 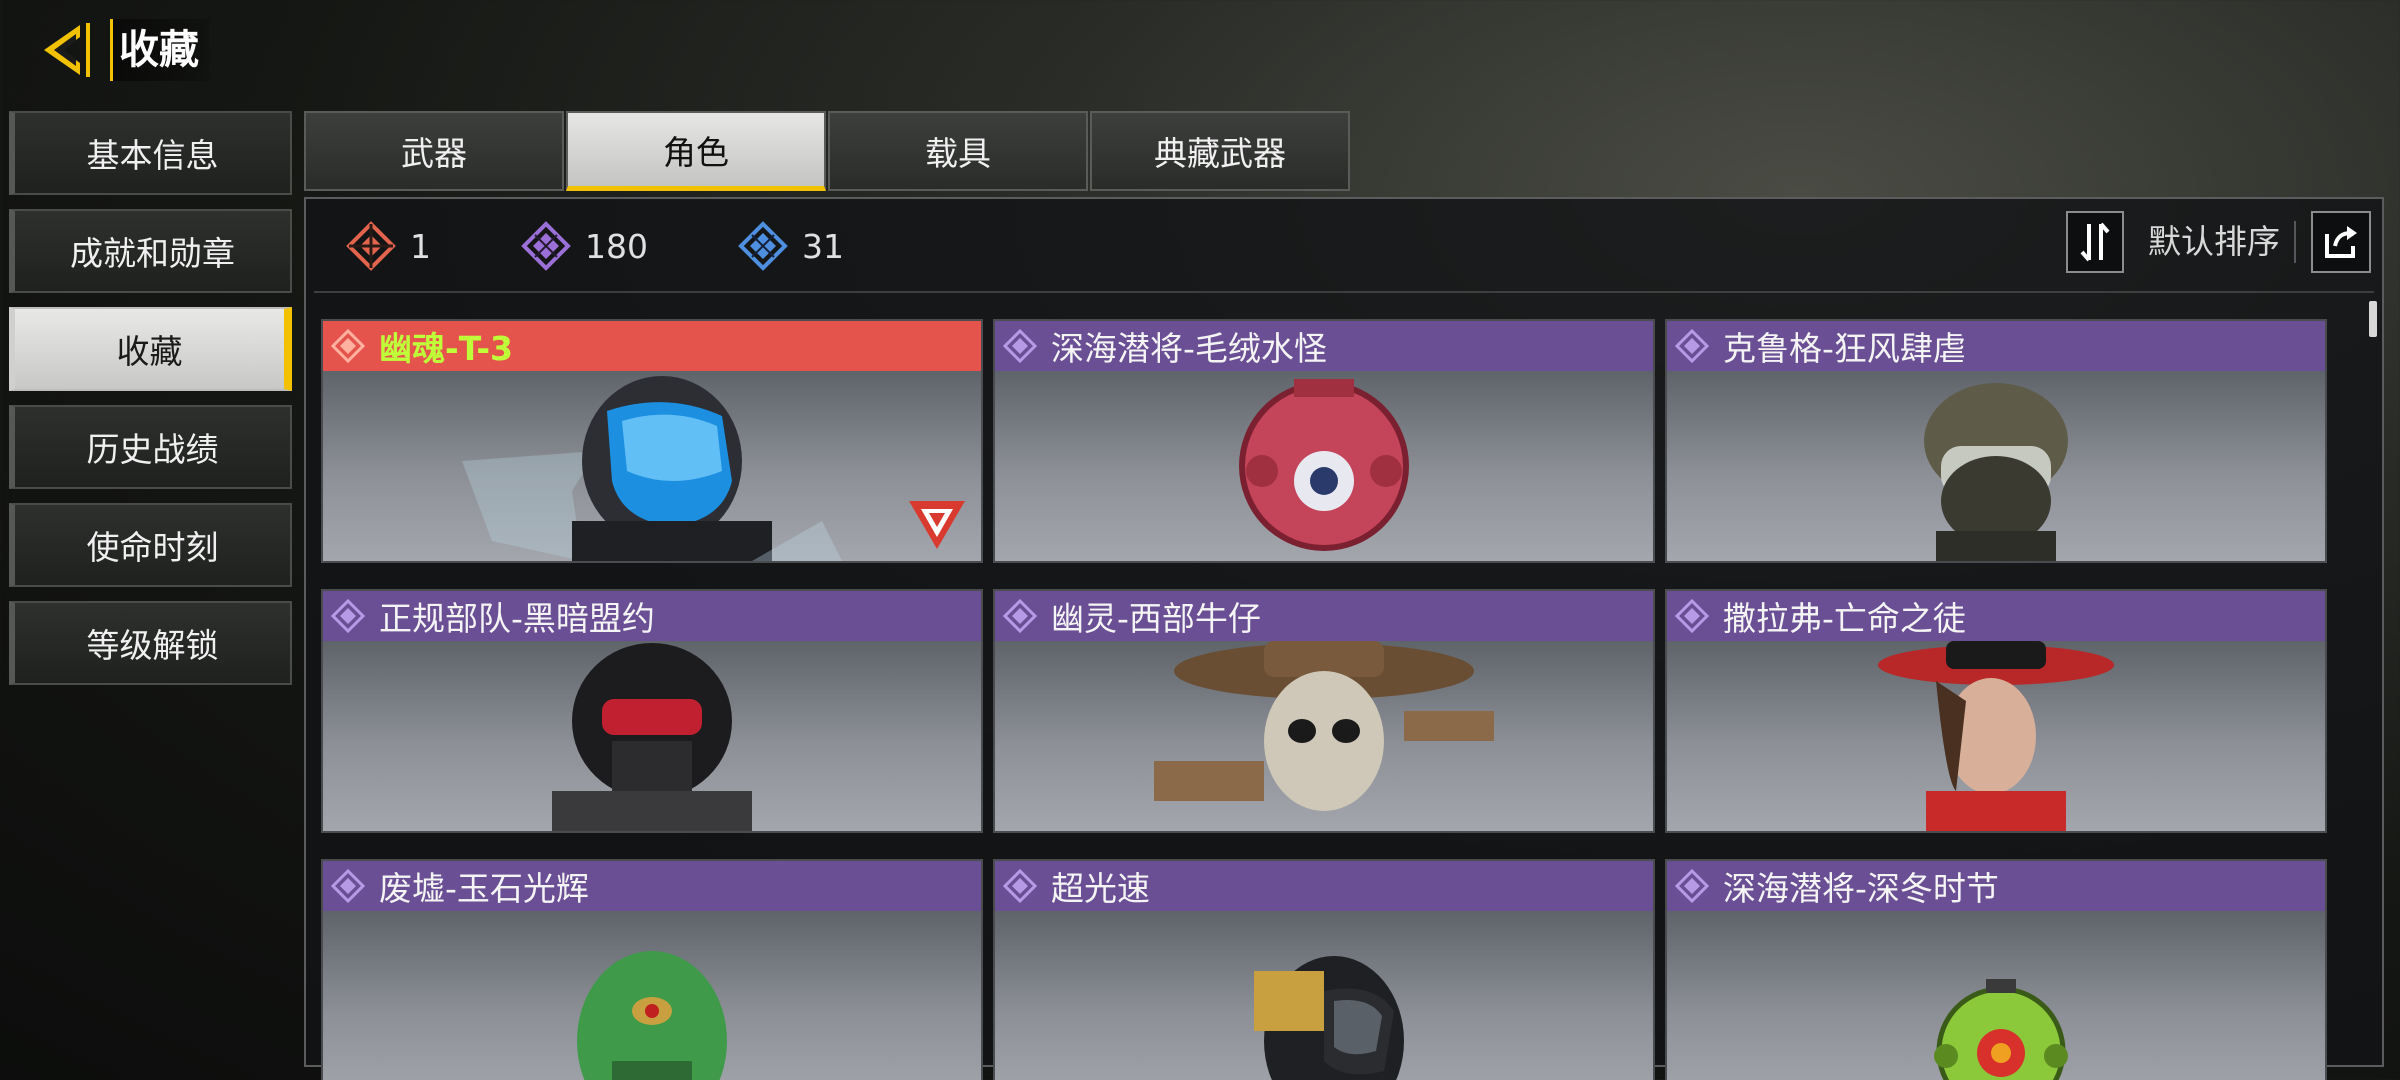 What do you see at coordinates (2222, 242) in the screenshot?
I see `sort-mode-label: 默认排序` at bounding box center [2222, 242].